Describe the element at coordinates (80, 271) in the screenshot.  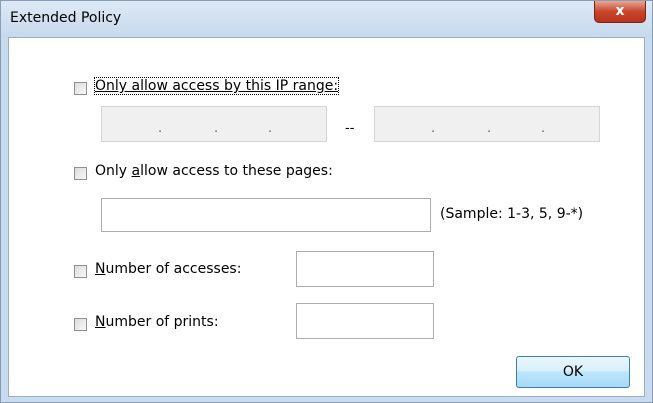
I see `accesses-checkbox` at that location.